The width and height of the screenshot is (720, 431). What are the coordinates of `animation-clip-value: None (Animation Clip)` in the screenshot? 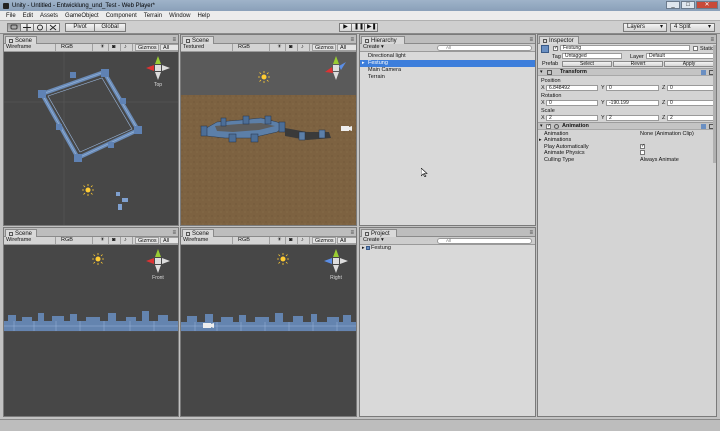 It's located at (667, 134).